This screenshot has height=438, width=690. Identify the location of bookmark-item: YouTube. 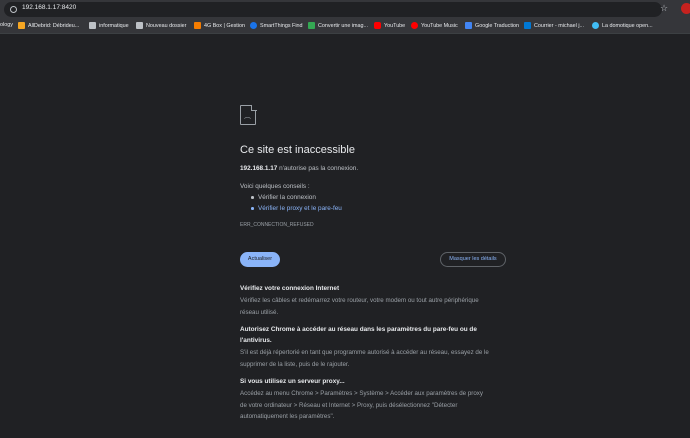
(389, 25).